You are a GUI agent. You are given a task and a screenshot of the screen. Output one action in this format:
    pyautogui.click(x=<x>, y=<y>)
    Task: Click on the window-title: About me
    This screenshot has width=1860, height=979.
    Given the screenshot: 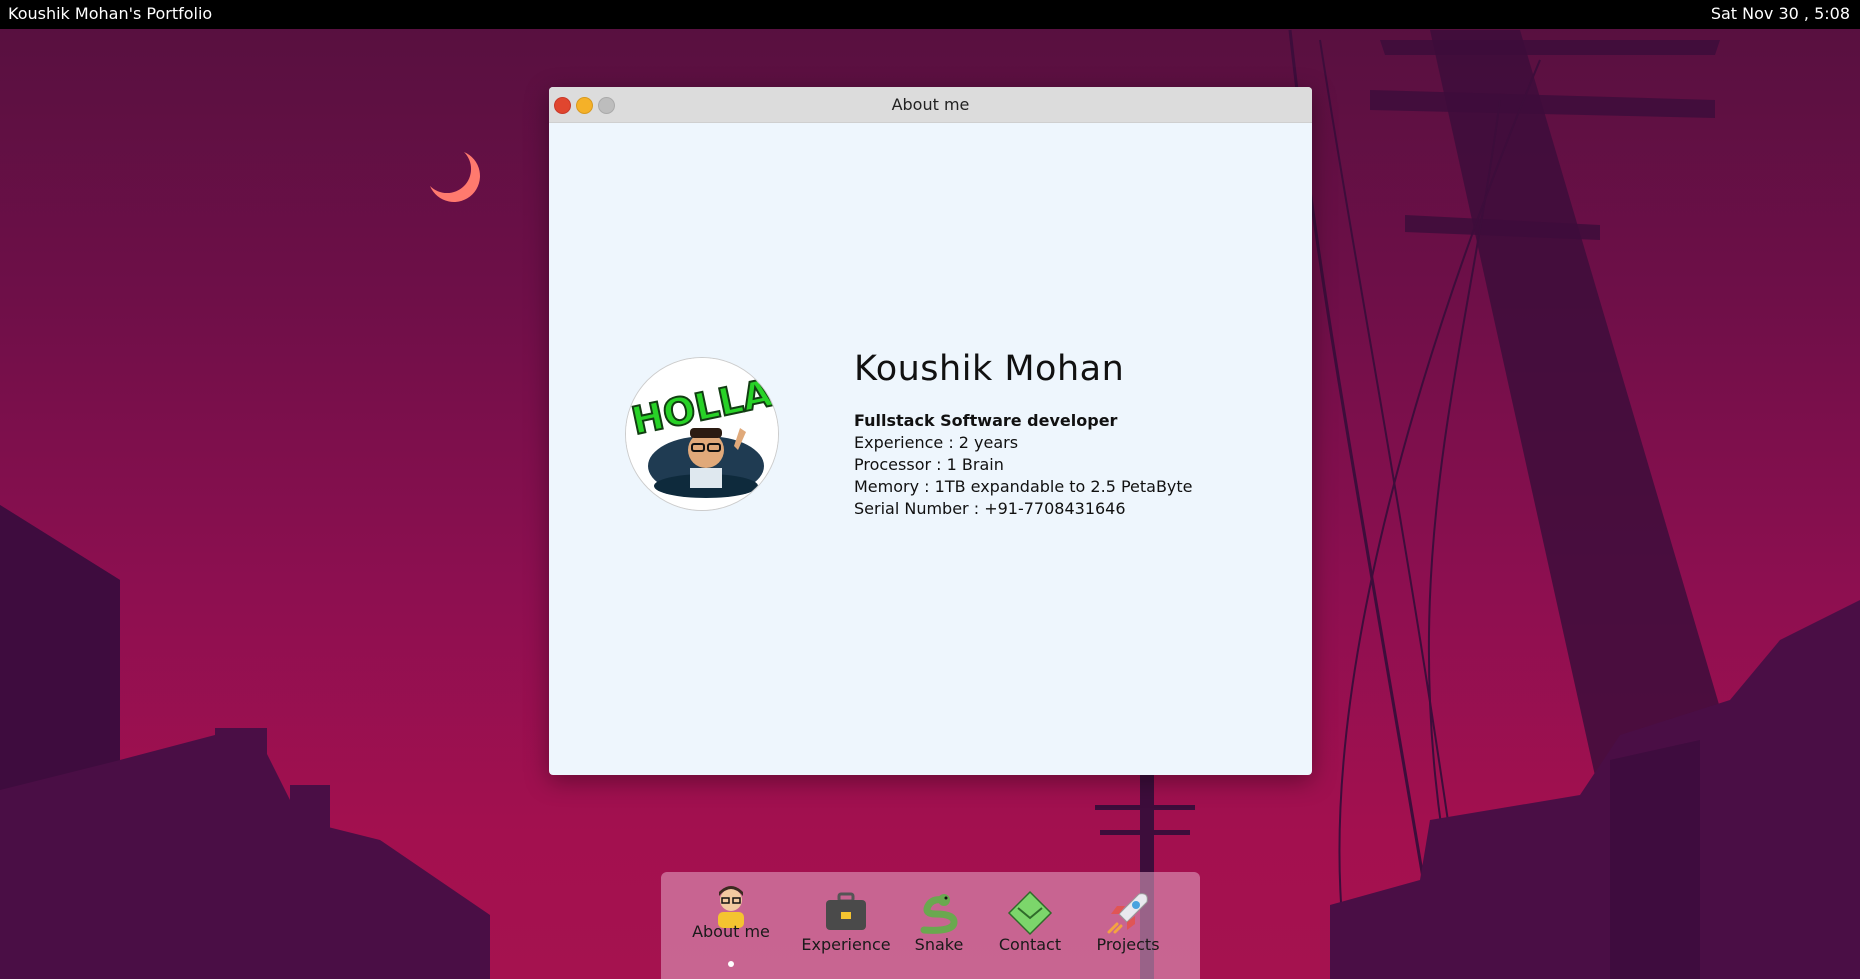 What is the action you would take?
    pyautogui.click(x=930, y=104)
    